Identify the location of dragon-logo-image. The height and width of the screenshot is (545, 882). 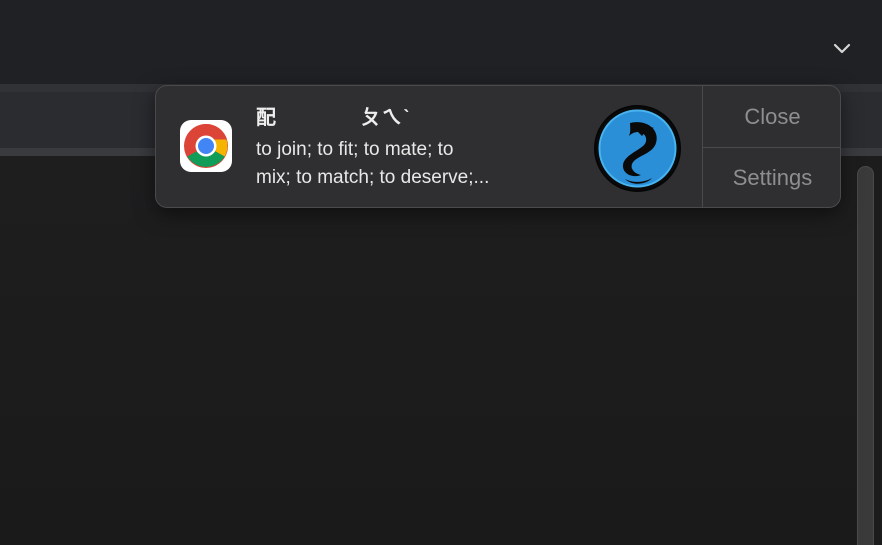
(637, 148).